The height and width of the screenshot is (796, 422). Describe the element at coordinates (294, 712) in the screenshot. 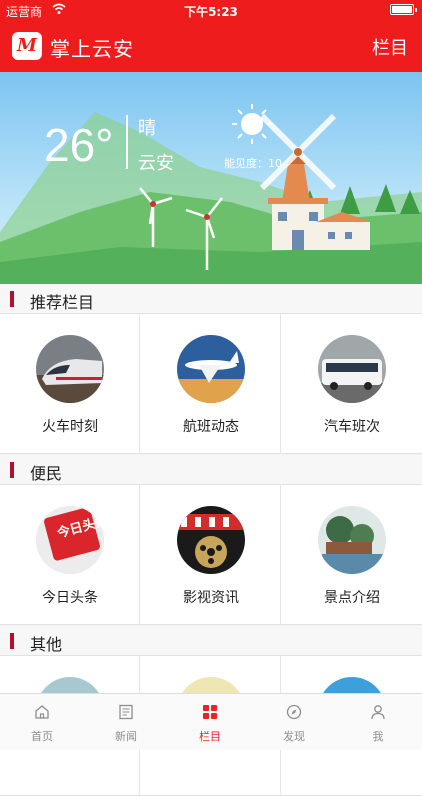

I see `compass-icon` at that location.